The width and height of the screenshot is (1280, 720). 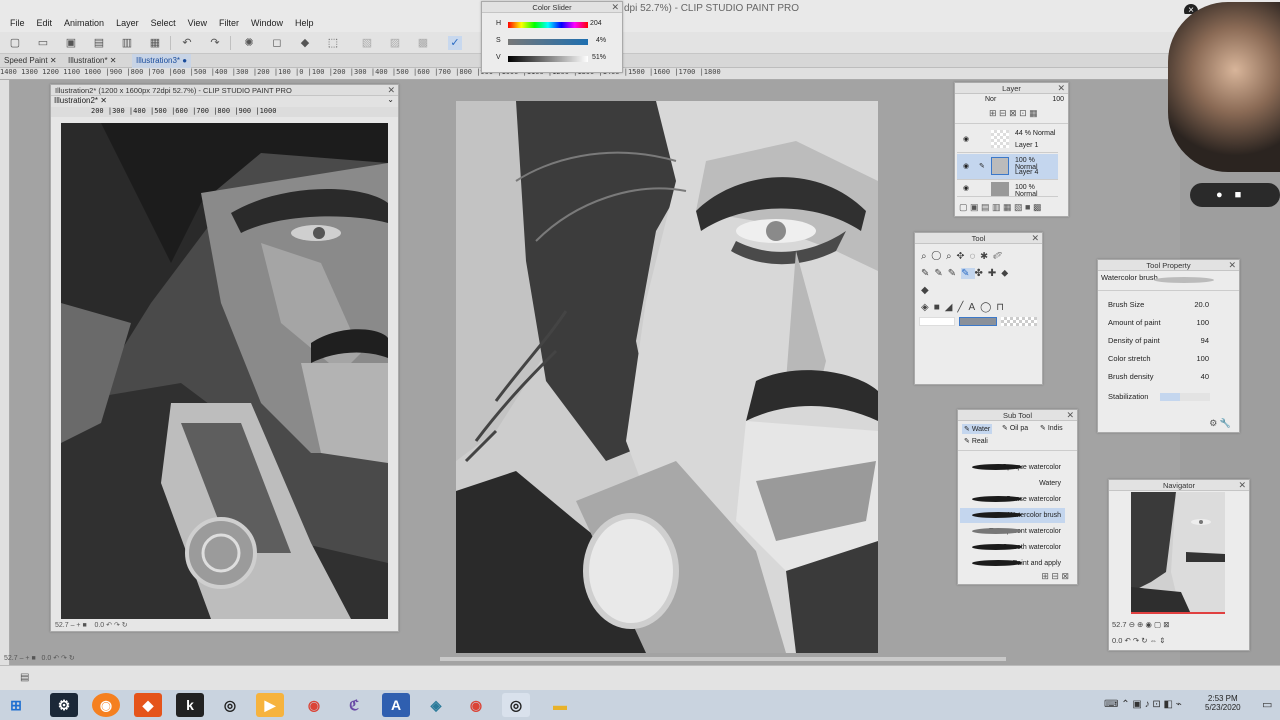 I want to click on blend-mode-select: Nor, so click(x=990, y=99).